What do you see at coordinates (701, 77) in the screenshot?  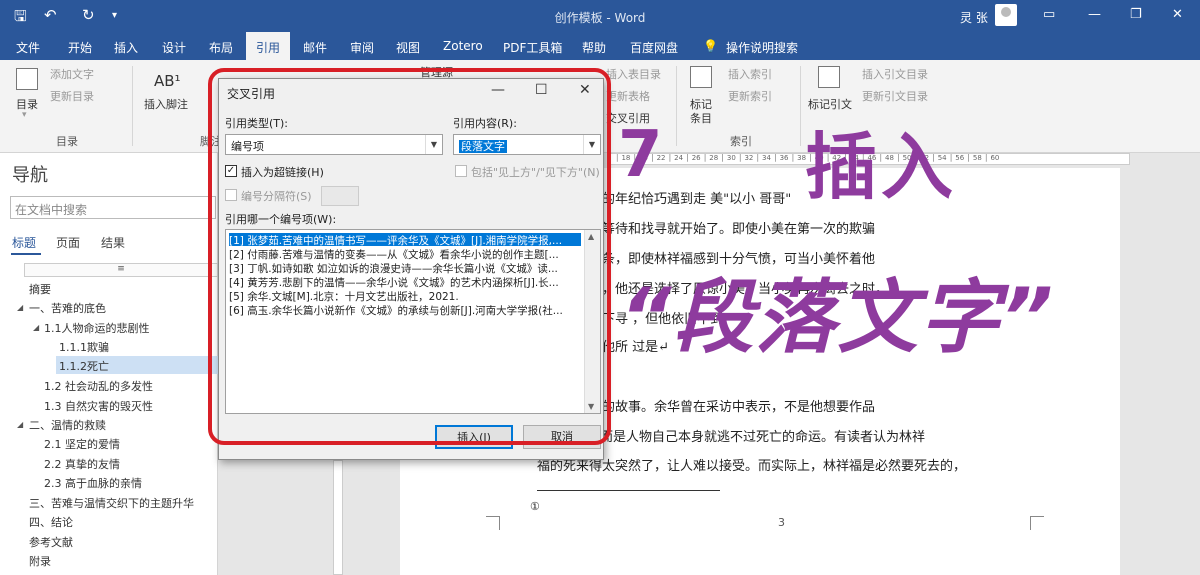 I see `mark-entry-icon` at bounding box center [701, 77].